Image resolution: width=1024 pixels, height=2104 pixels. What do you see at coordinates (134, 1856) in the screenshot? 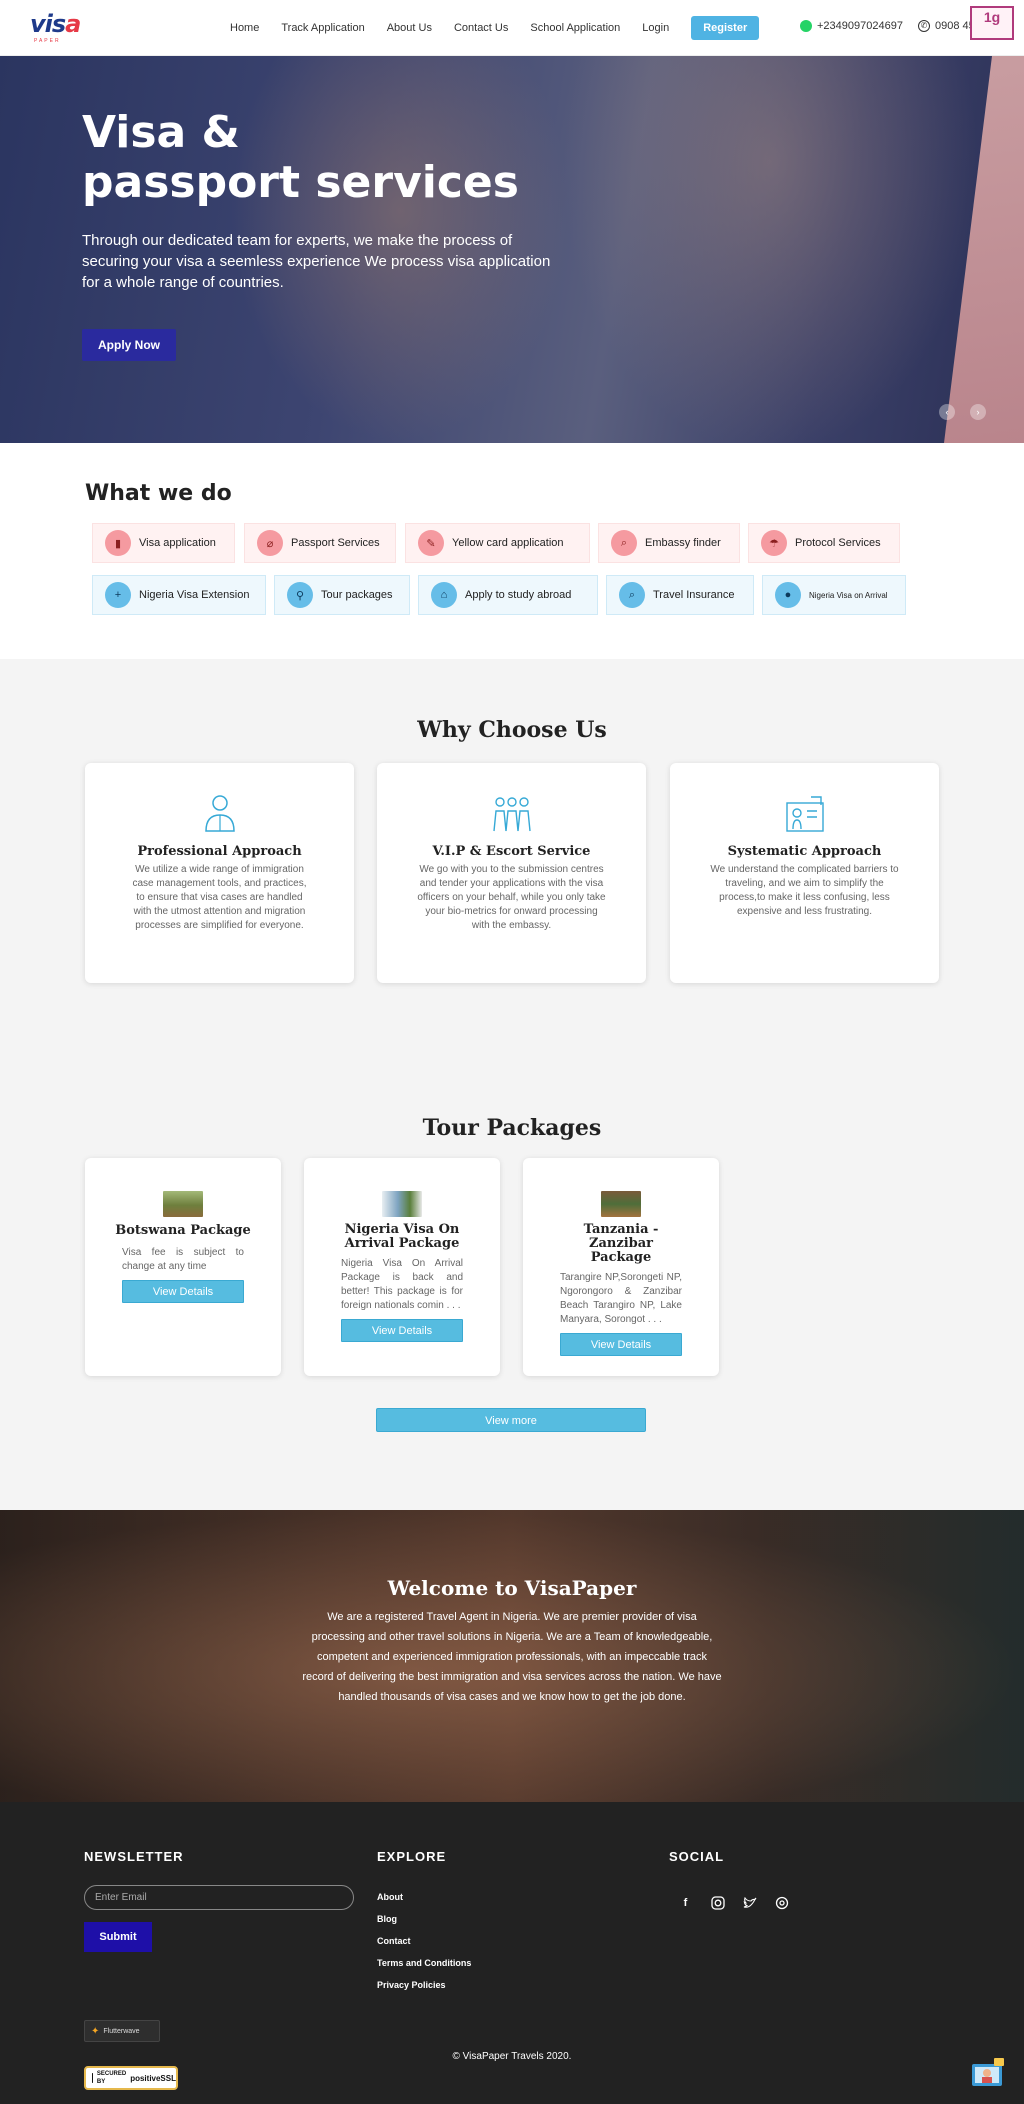
I see `newsletter-heading: NEWSLETTER` at bounding box center [134, 1856].